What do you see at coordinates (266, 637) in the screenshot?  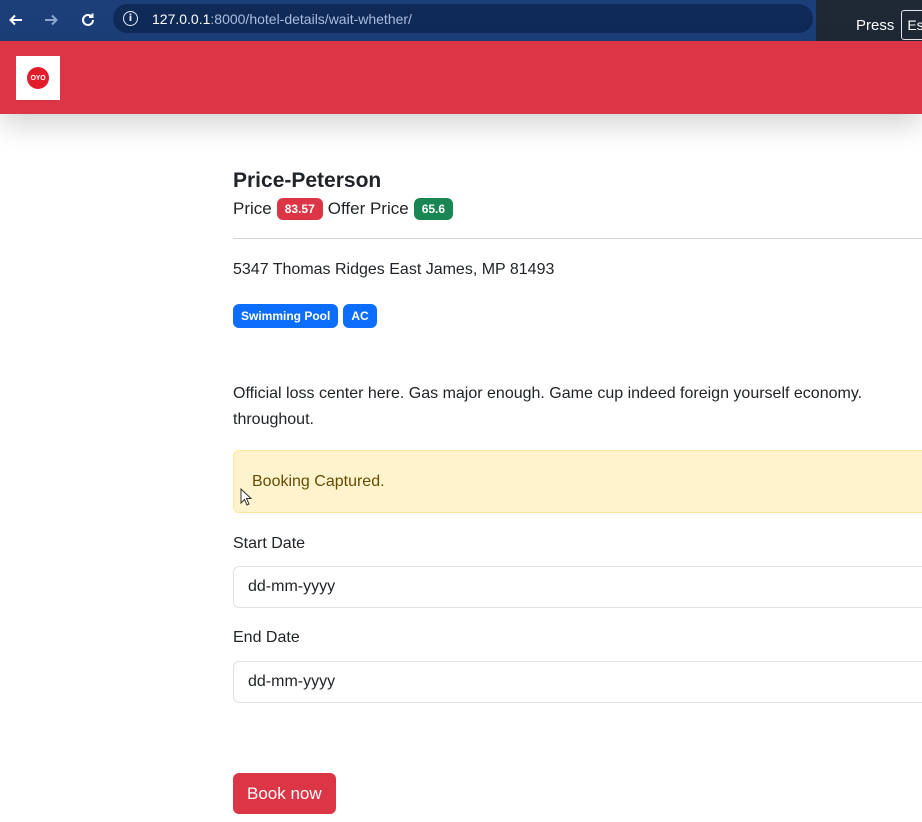 I see `end-date-label: End Date` at bounding box center [266, 637].